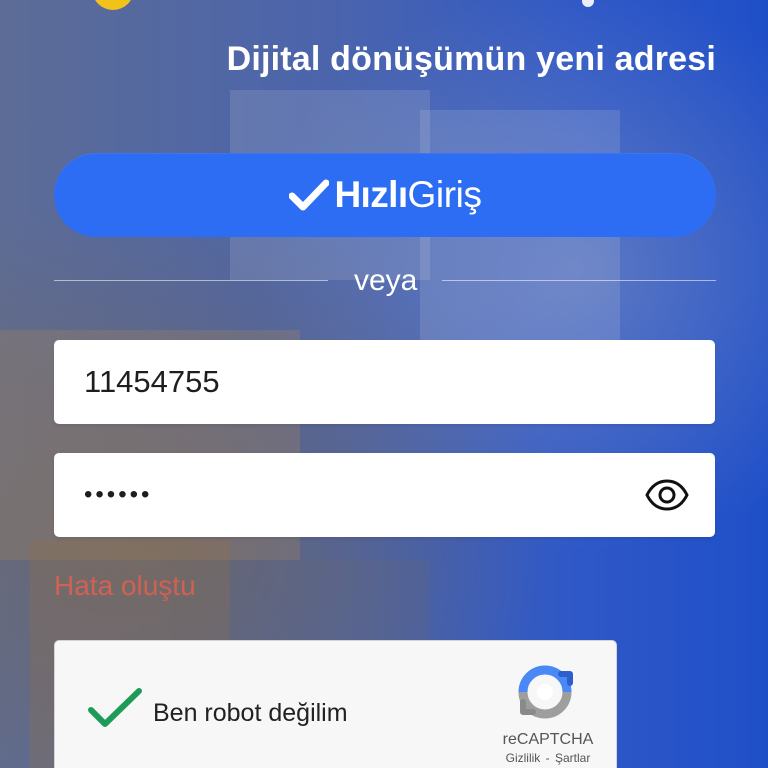 Image resolution: width=768 pixels, height=768 pixels. I want to click on password-field-container, so click(384, 495).